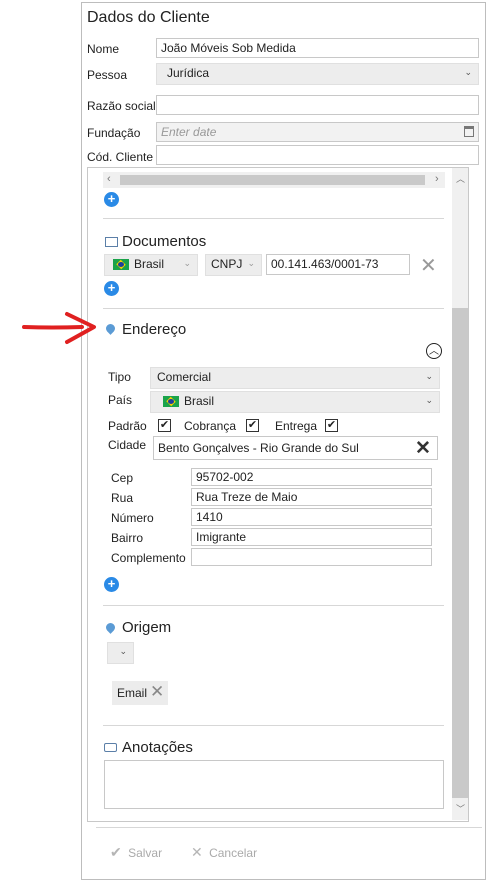 This screenshot has width=491, height=885. What do you see at coordinates (145, 853) in the screenshot?
I see `save-button-label: Salvar` at bounding box center [145, 853].